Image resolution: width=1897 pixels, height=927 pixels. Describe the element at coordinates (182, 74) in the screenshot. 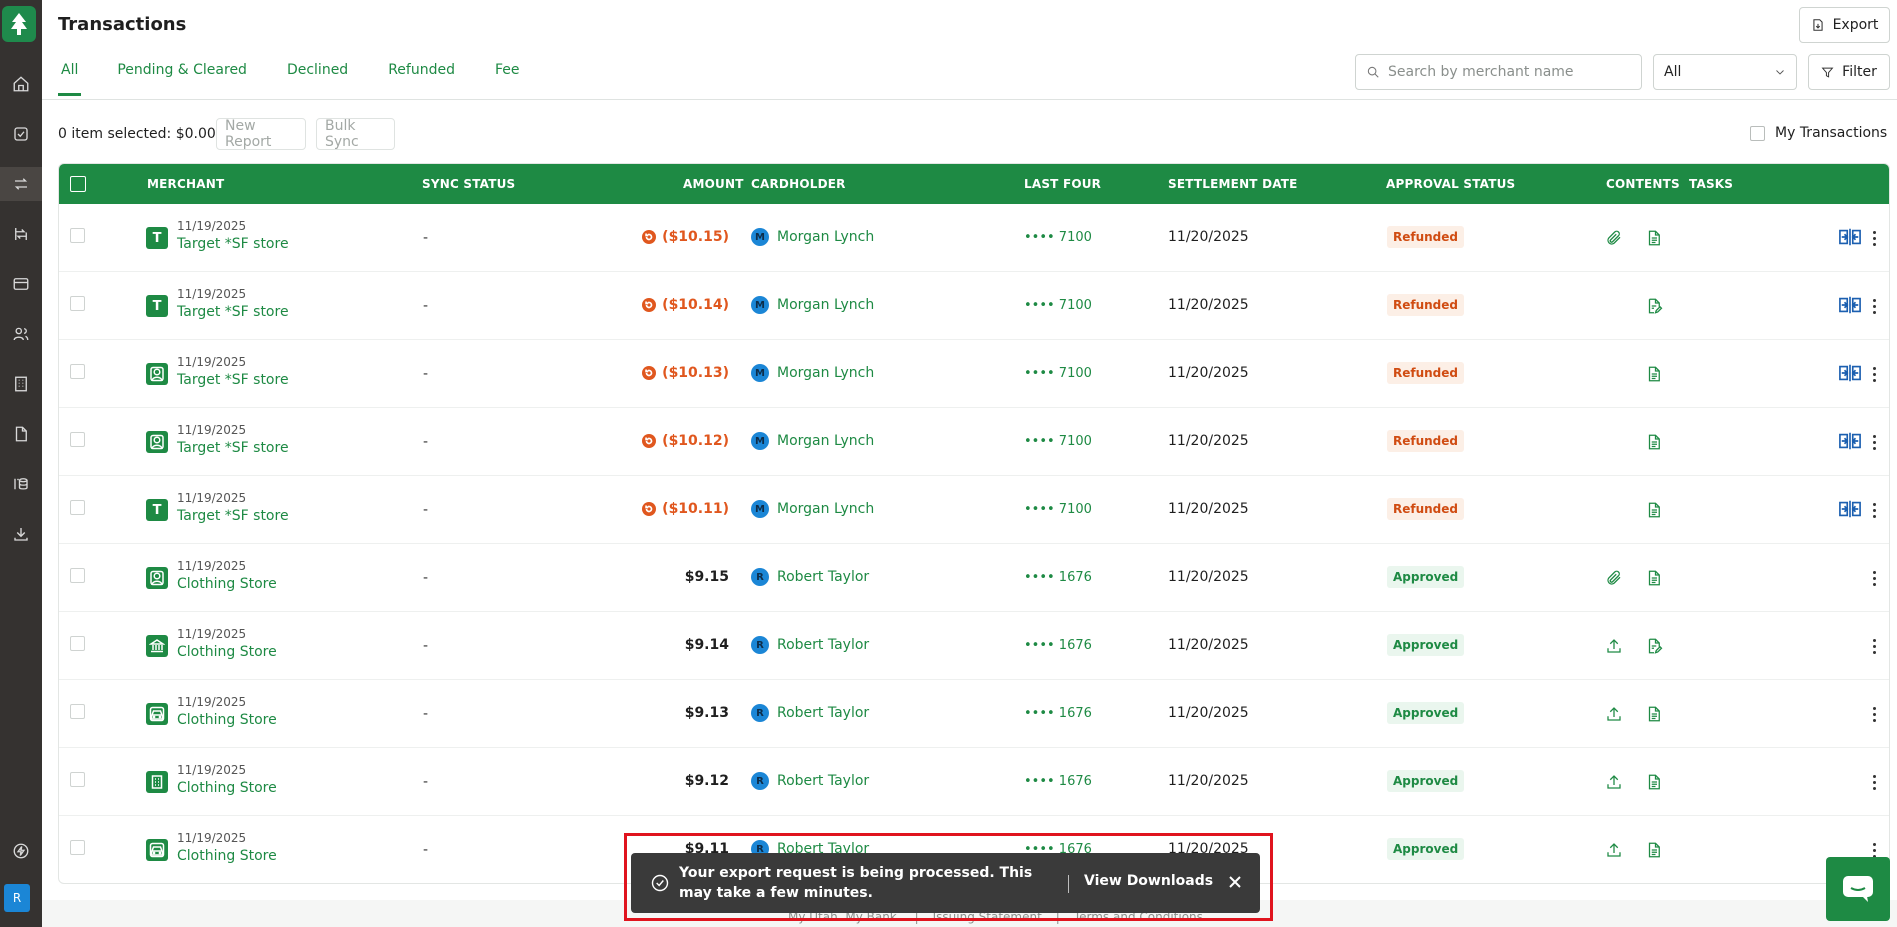

I see `tab-pending-cleared: Pending & Cleared` at that location.